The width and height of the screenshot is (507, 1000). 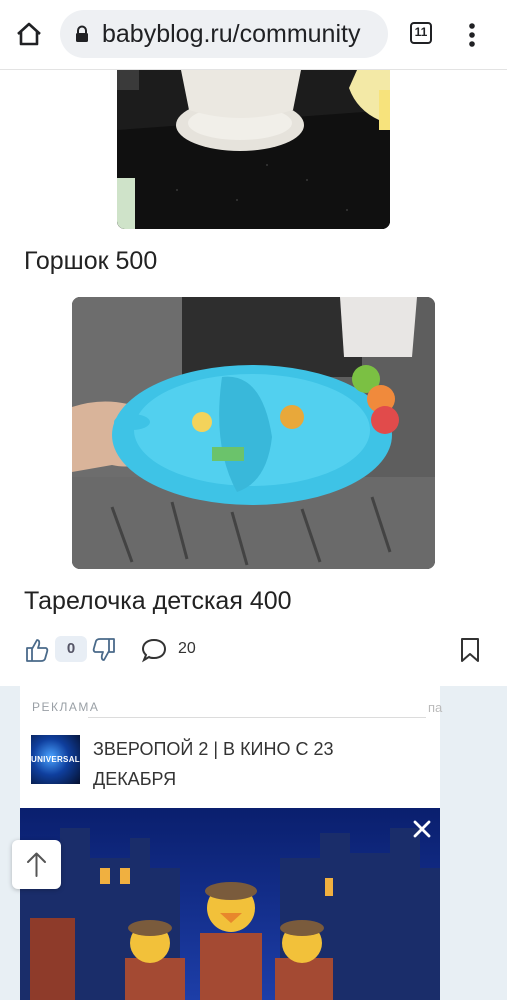 I want to click on post-actions: 0 20, so click(x=253, y=652).